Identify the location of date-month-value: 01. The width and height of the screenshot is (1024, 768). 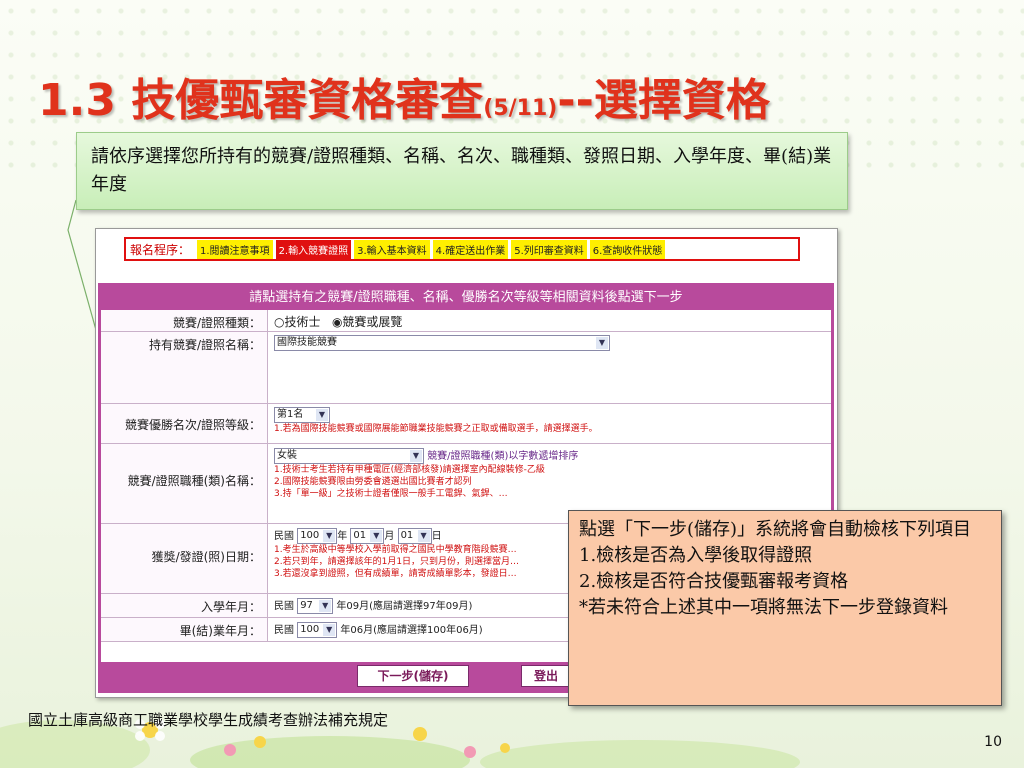
(360, 535).